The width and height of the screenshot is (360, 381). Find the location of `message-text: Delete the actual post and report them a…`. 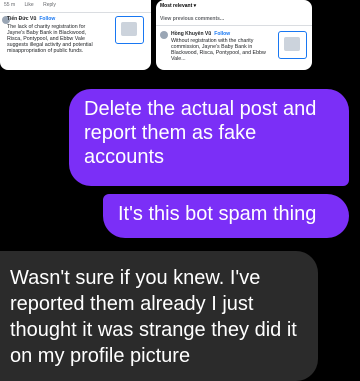

message-text: Delete the actual post and report them a… is located at coordinates (200, 133).